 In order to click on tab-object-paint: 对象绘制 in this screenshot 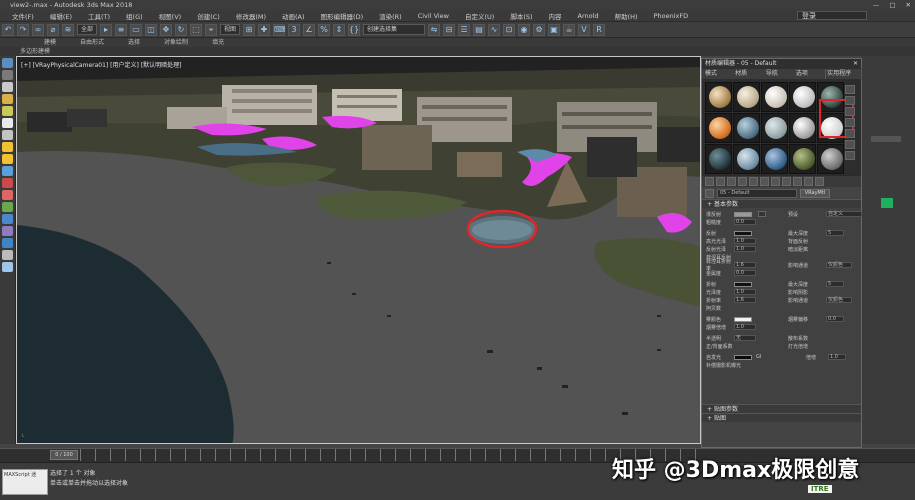, I will do `click(176, 42)`.